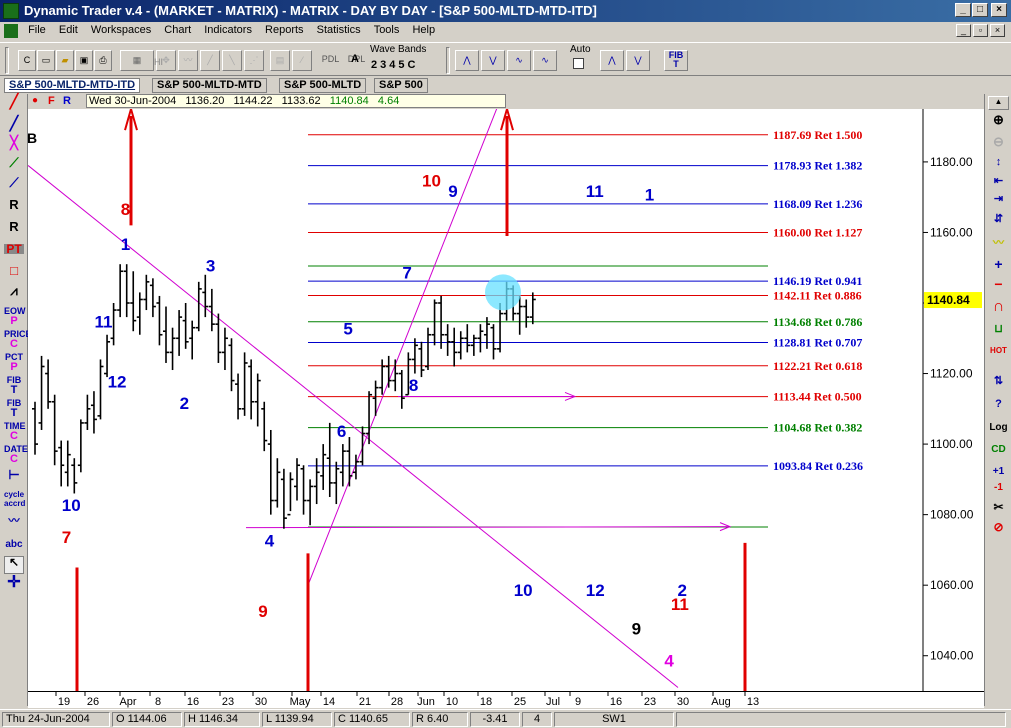  I want to click on cd-button: CD, so click(998, 449).